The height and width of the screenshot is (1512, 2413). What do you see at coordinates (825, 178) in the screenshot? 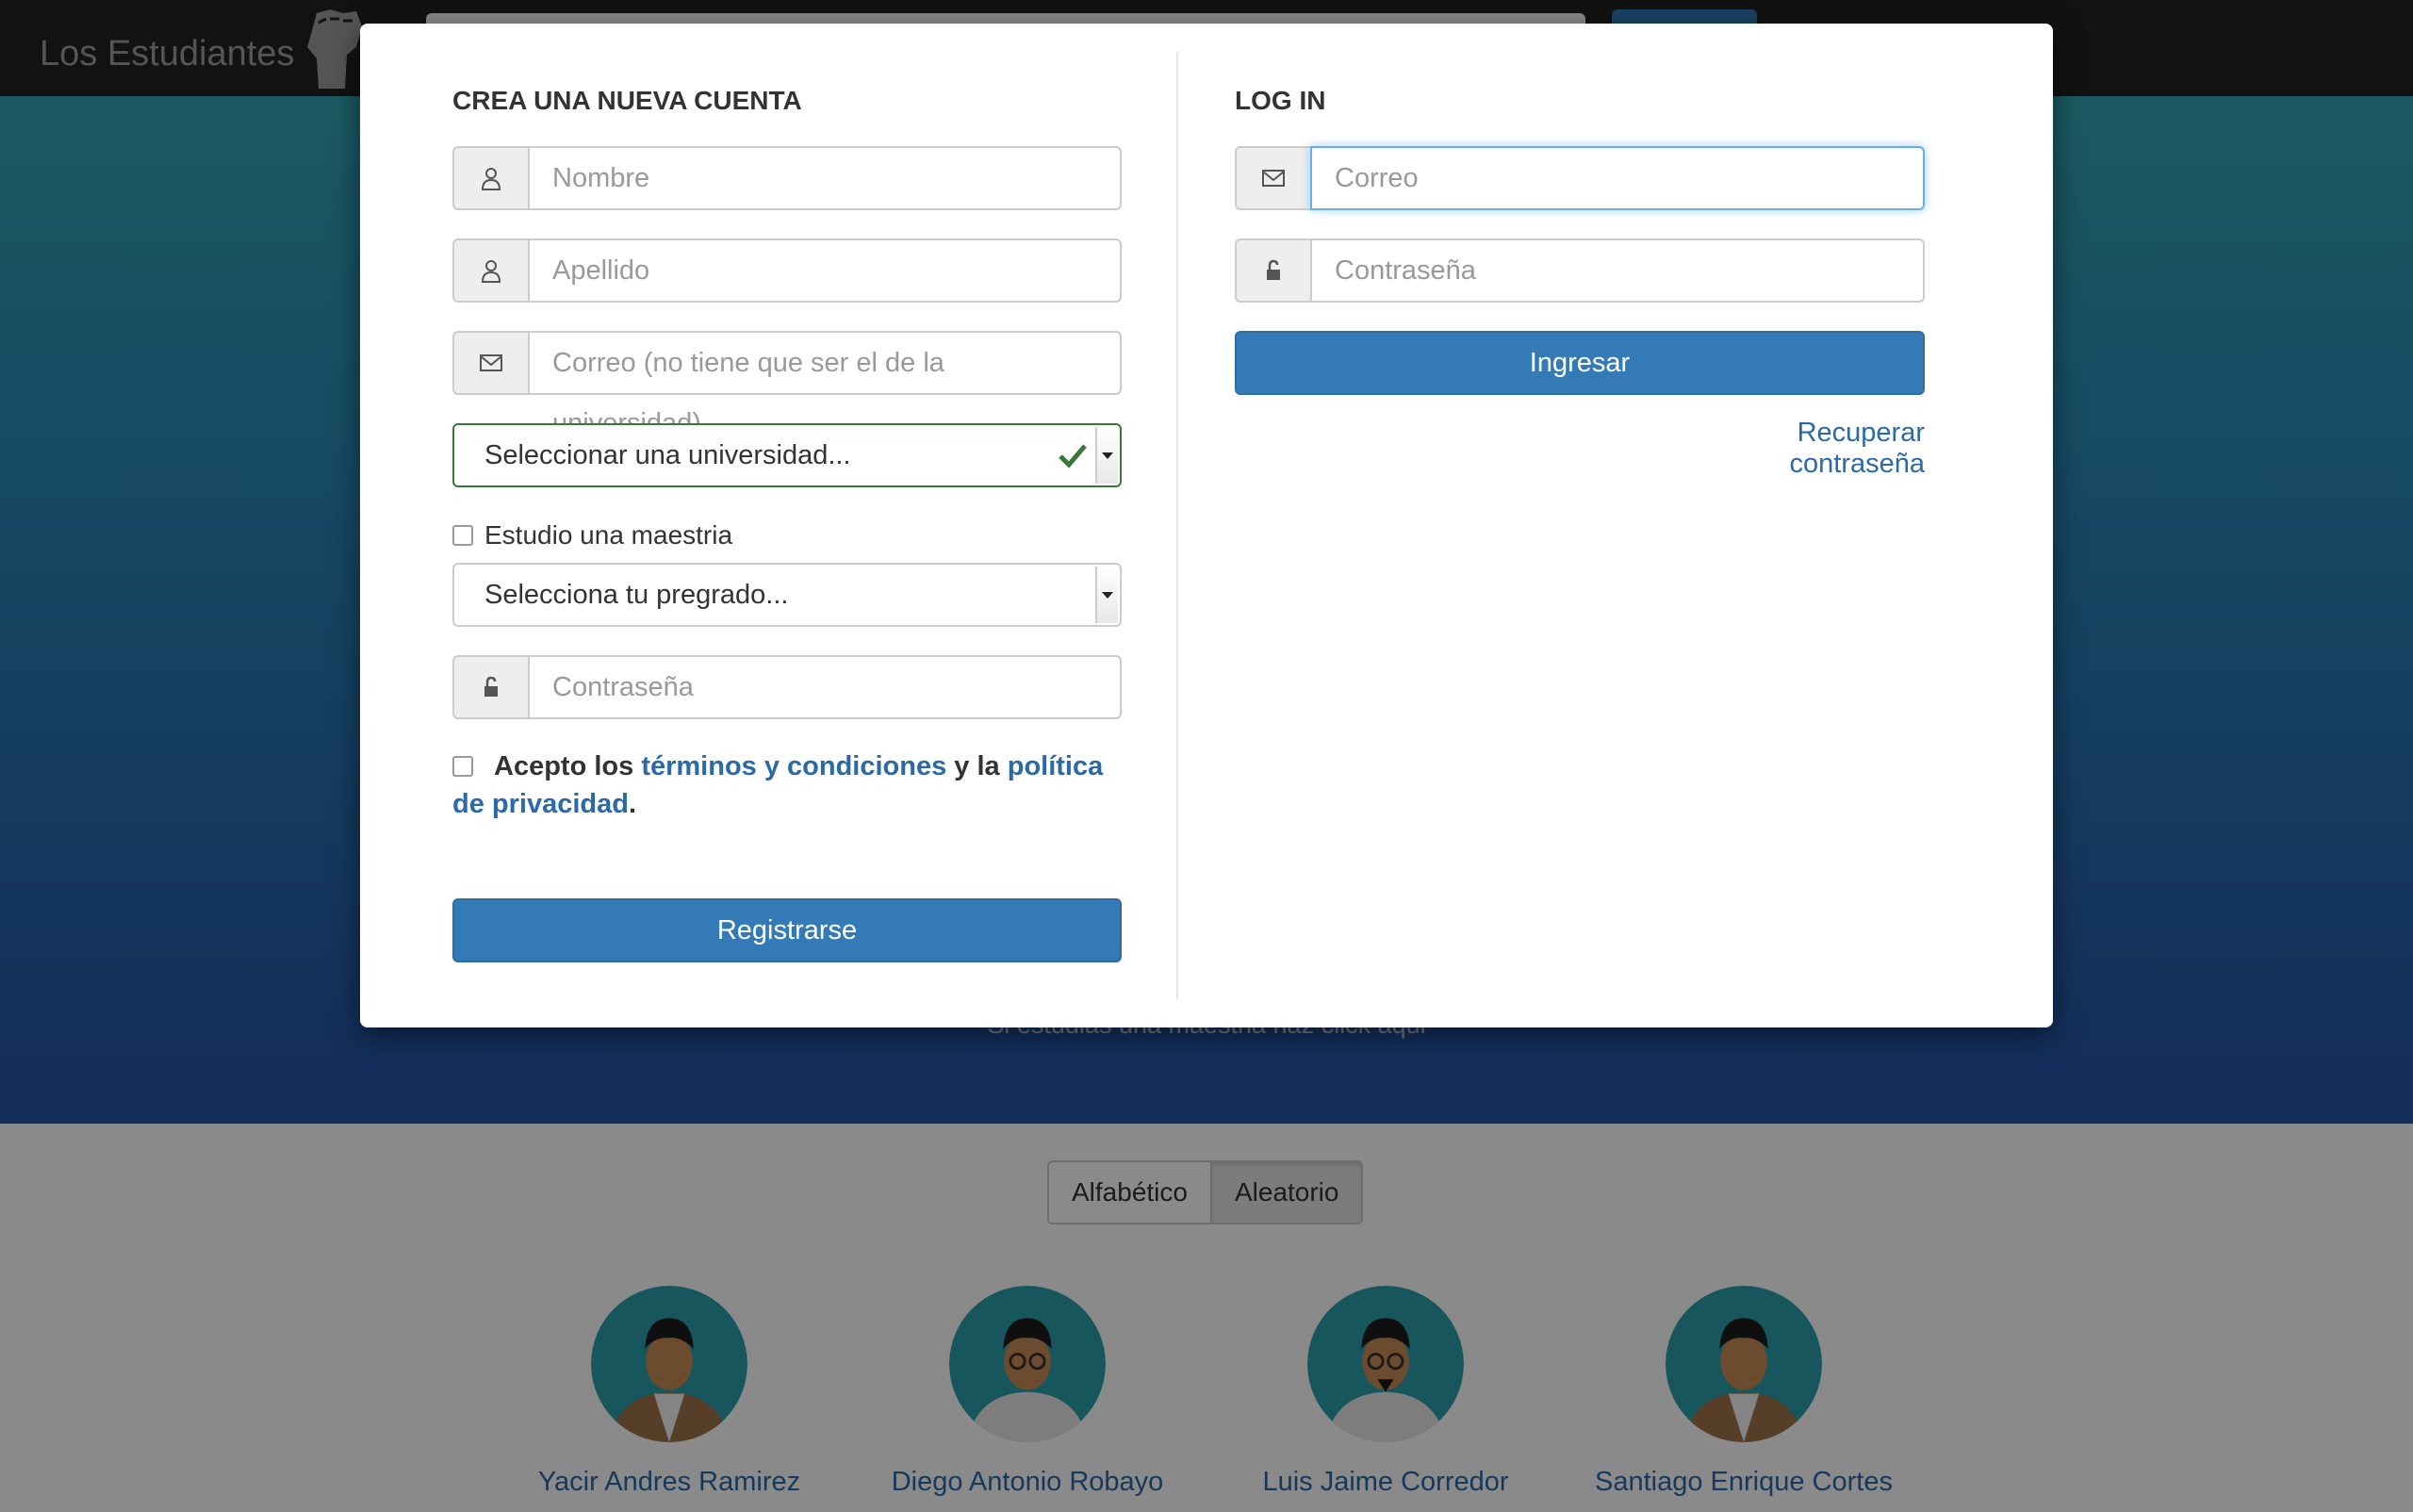
I see `first-name-input: Nombre` at bounding box center [825, 178].